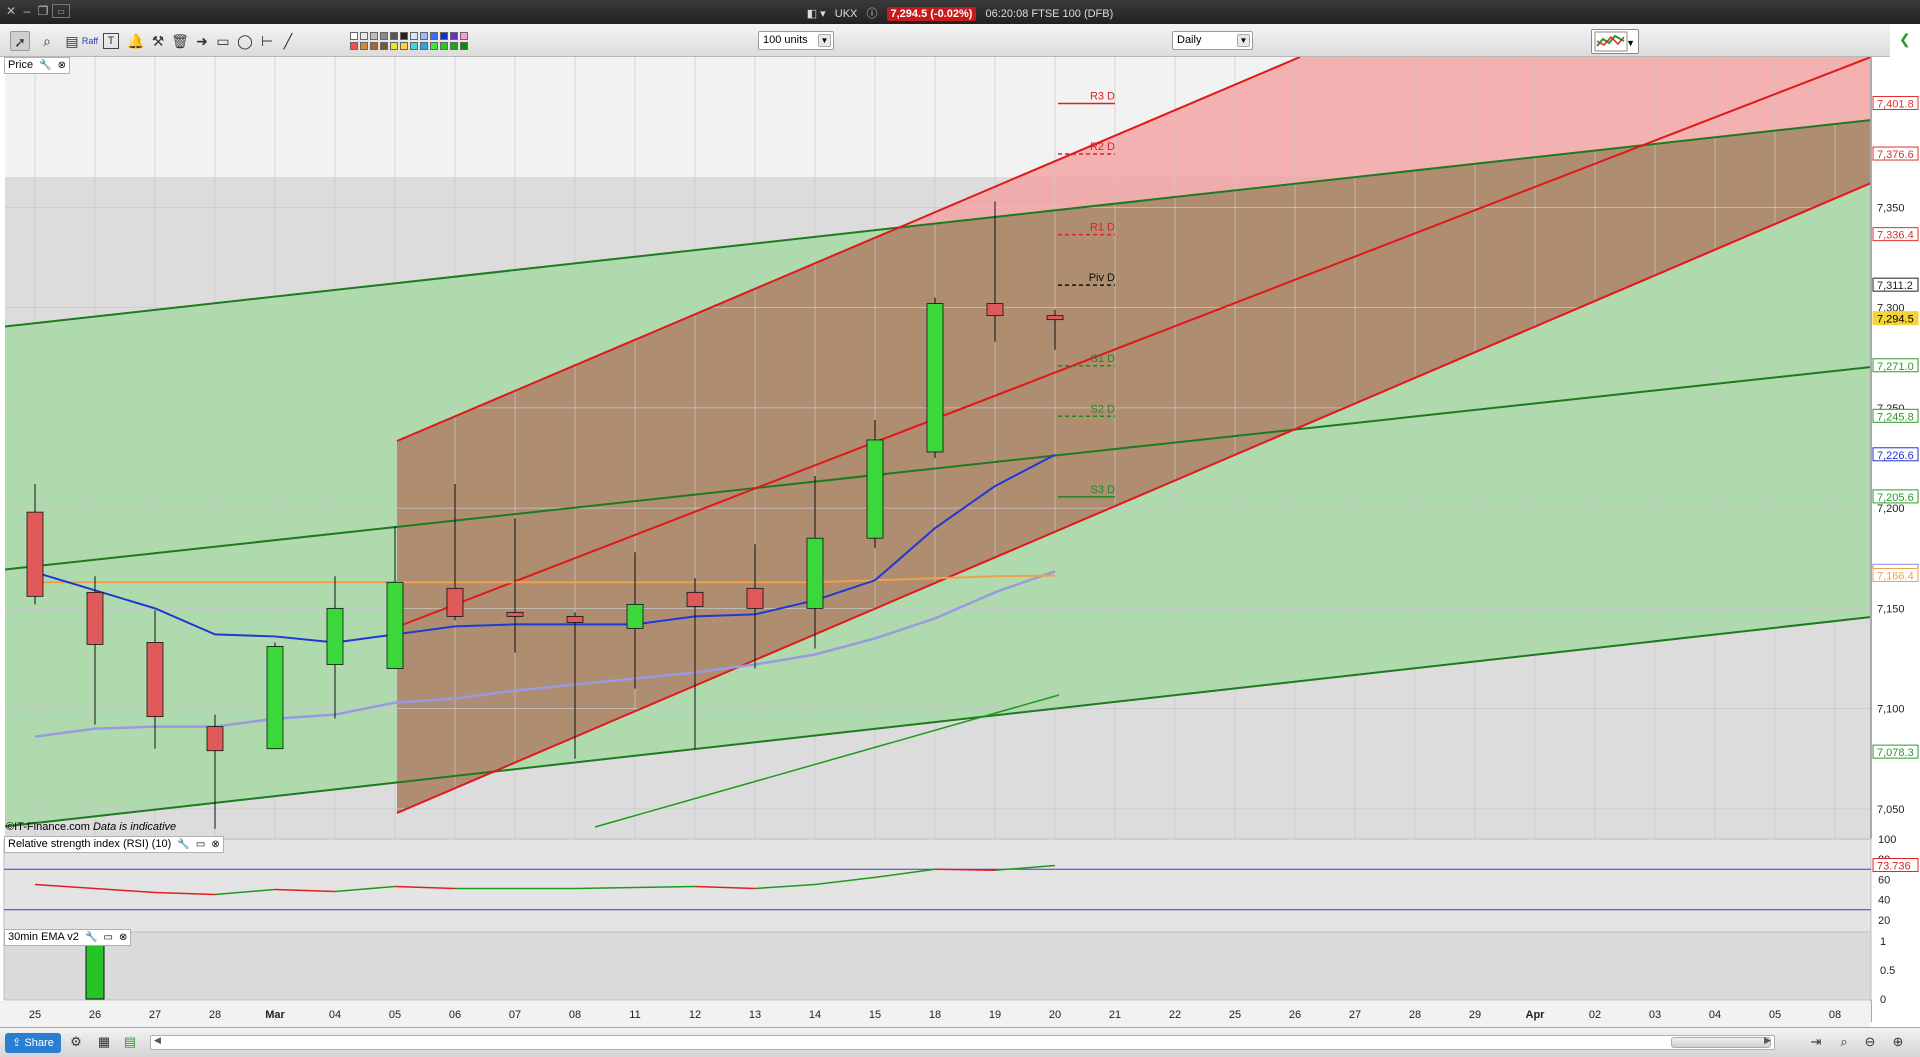 The width and height of the screenshot is (1920, 1057). I want to click on price-tag-label: 7,166.4, so click(1895, 576).